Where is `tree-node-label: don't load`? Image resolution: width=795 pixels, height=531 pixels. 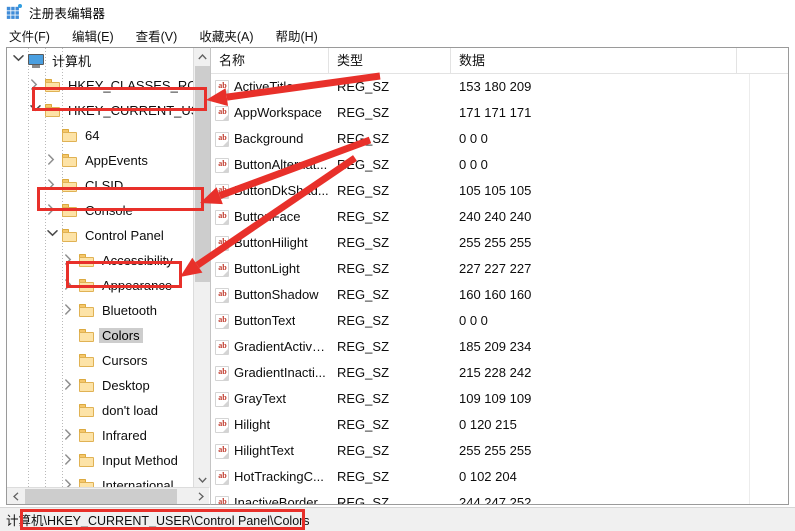 tree-node-label: don't load is located at coordinates (130, 410).